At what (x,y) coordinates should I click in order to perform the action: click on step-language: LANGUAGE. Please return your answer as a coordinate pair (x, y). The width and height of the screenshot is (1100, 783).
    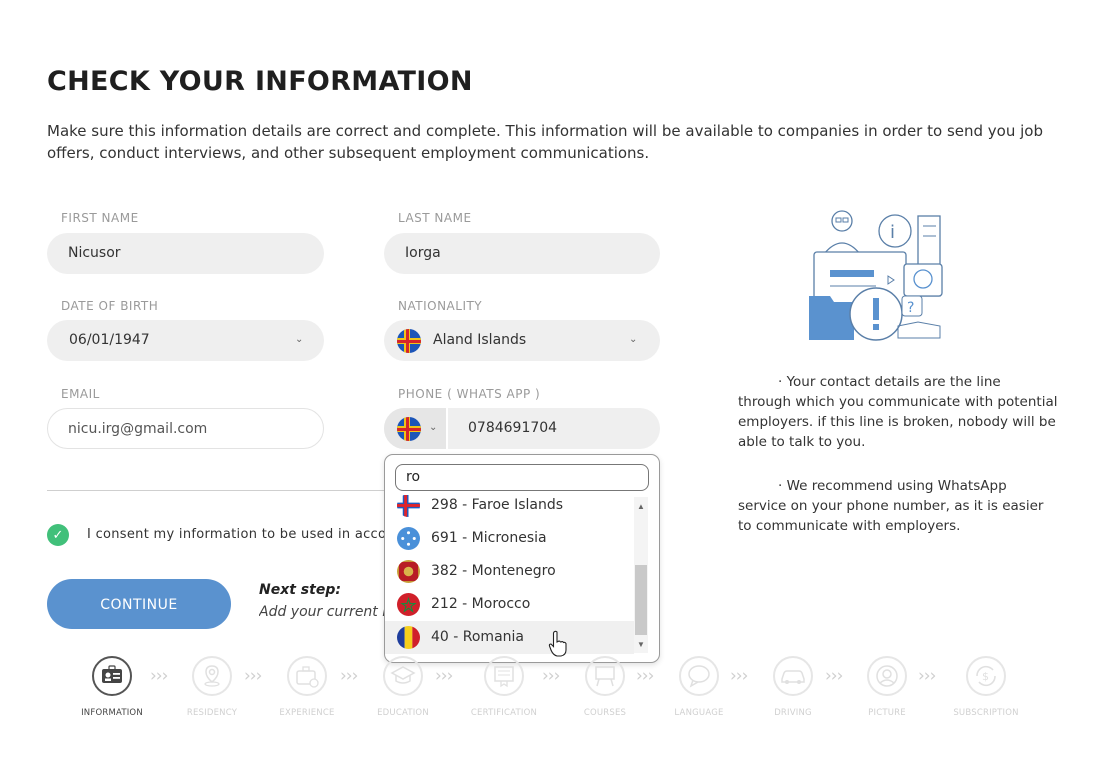
    Looking at the image, I should click on (699, 687).